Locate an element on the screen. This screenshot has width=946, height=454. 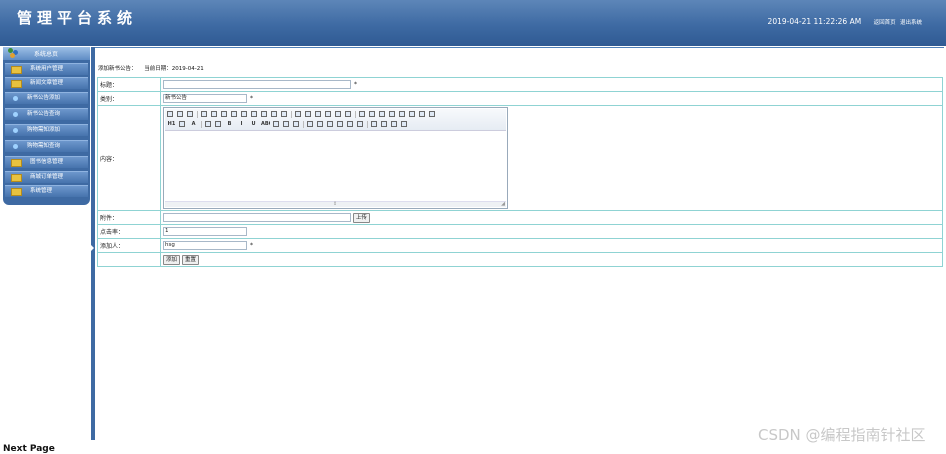
italic-icon: I is located at coordinates (241, 124).